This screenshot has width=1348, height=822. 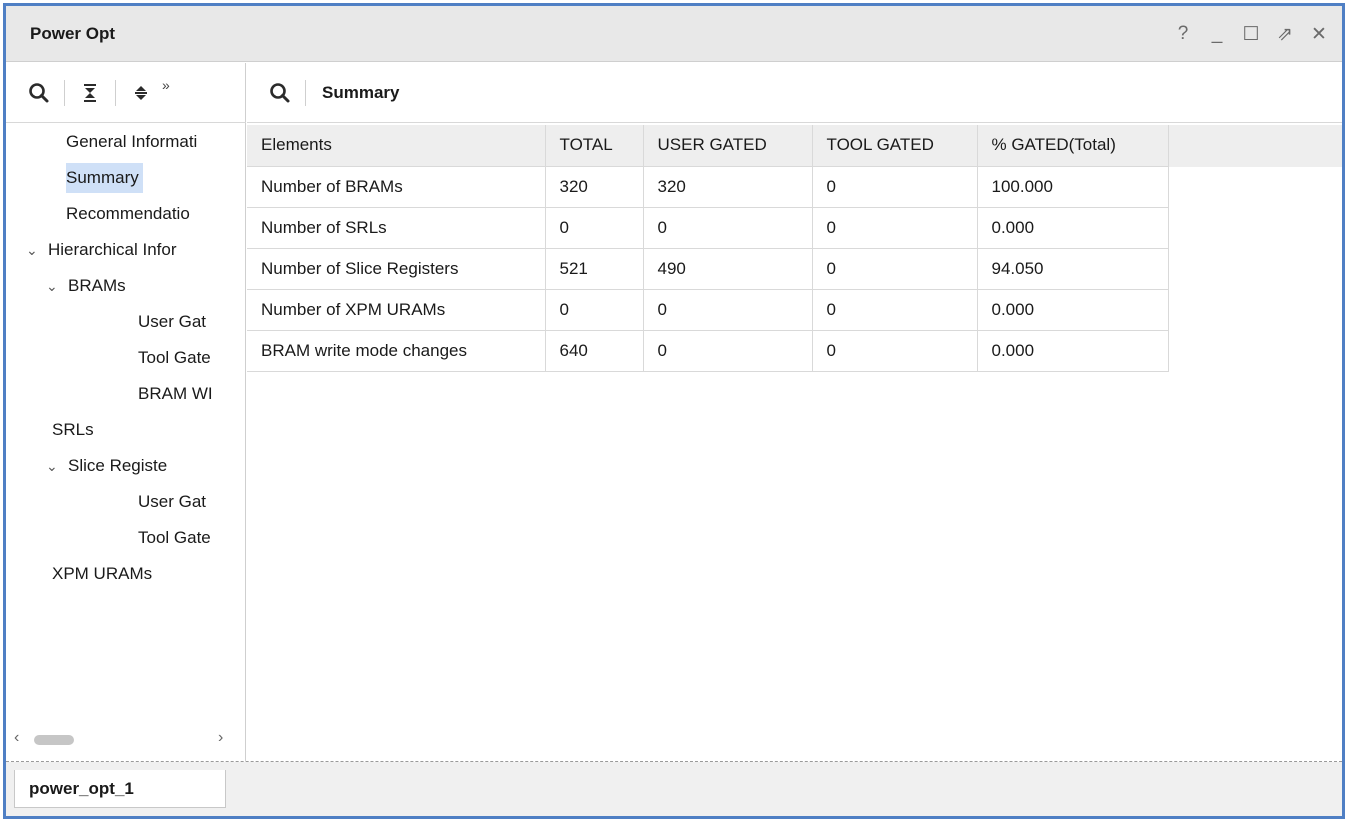 I want to click on column-header-percent-gated: % GATED(Total), so click(x=1073, y=145).